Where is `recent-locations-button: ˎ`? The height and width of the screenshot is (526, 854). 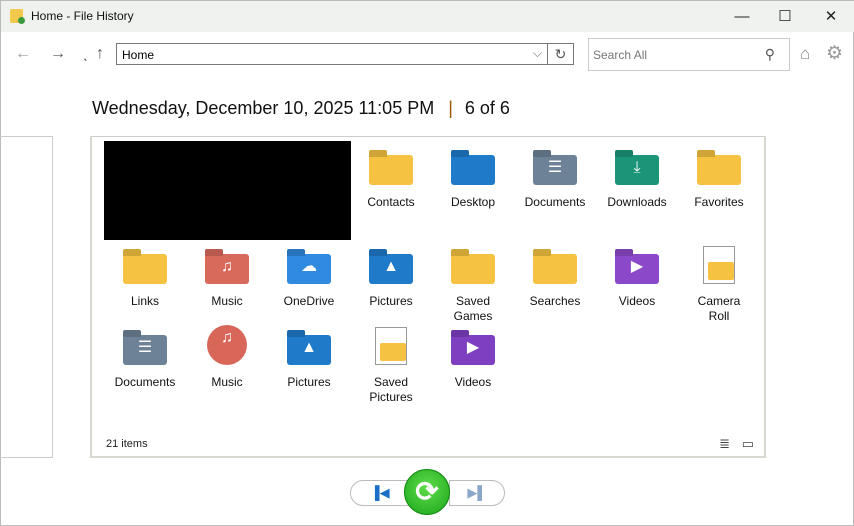 recent-locations-button: ˎ is located at coordinates (85, 54).